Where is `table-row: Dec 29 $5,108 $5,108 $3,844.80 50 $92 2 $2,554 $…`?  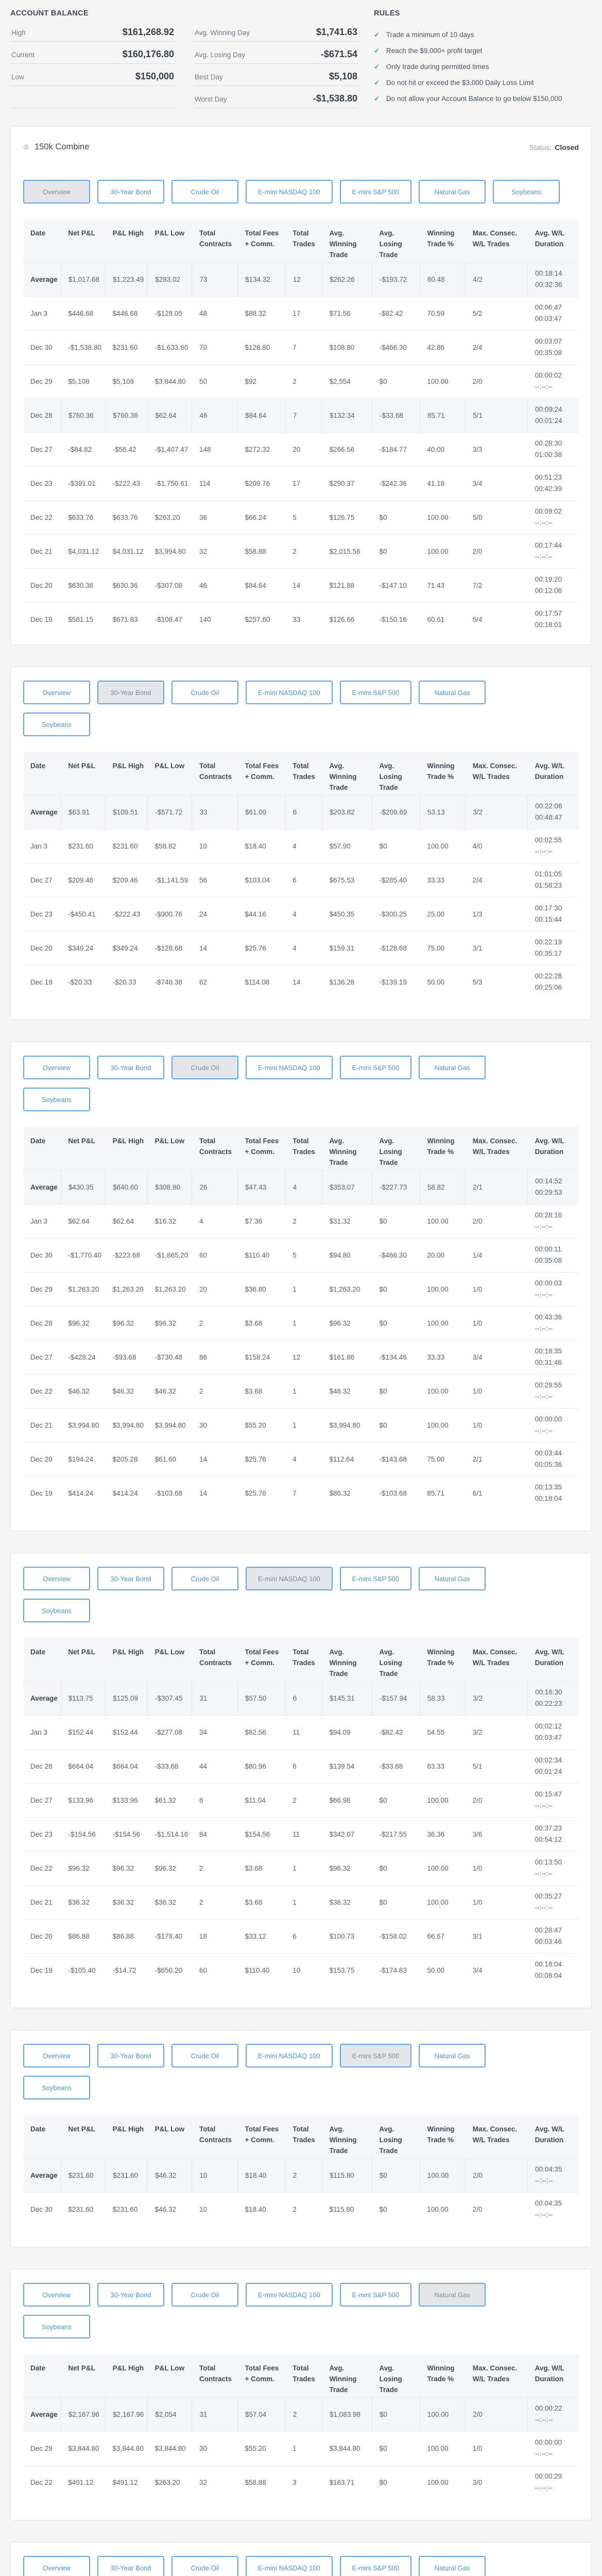
table-row: Dec 29 $5,108 $5,108 $3,844.80 50 $92 2 $2,554 $… is located at coordinates (301, 381).